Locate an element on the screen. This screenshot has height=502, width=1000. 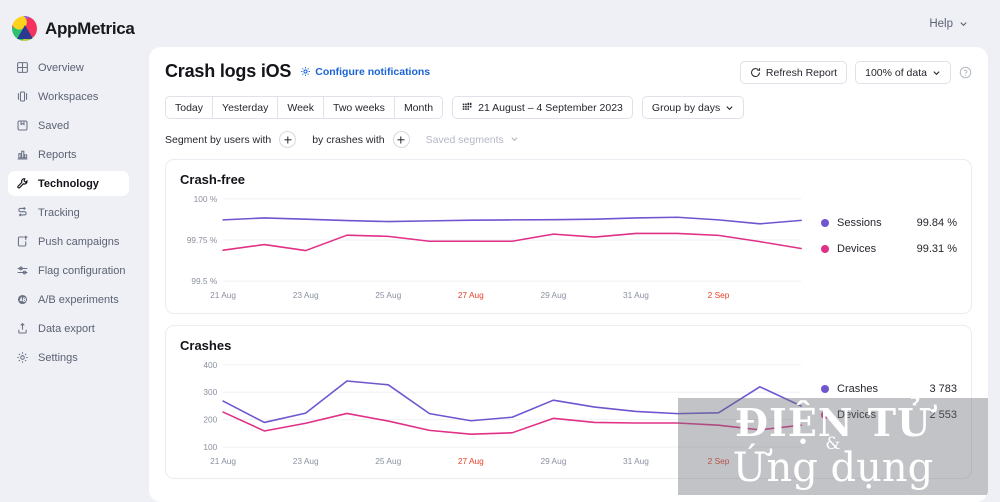
svg-text: 31 Aug is located at coordinates (636, 460).